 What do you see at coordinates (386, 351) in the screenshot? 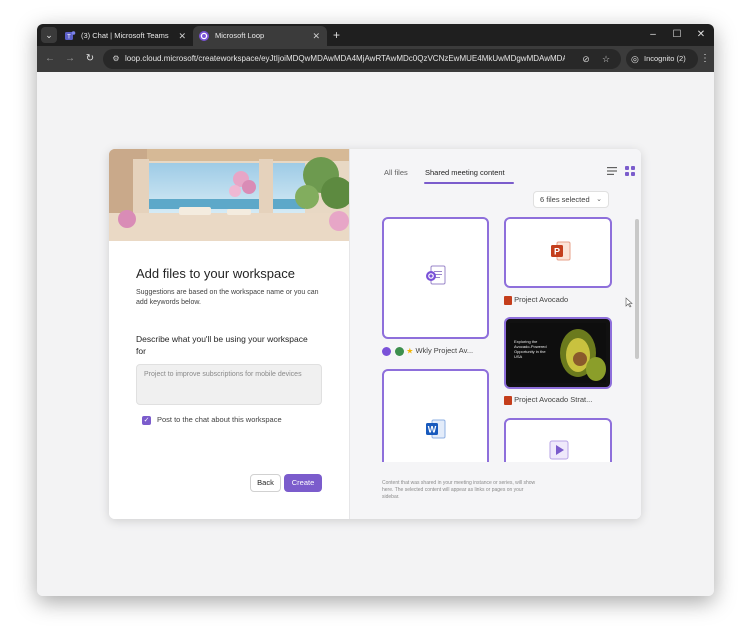
I see `loop-small-icon` at bounding box center [386, 351].